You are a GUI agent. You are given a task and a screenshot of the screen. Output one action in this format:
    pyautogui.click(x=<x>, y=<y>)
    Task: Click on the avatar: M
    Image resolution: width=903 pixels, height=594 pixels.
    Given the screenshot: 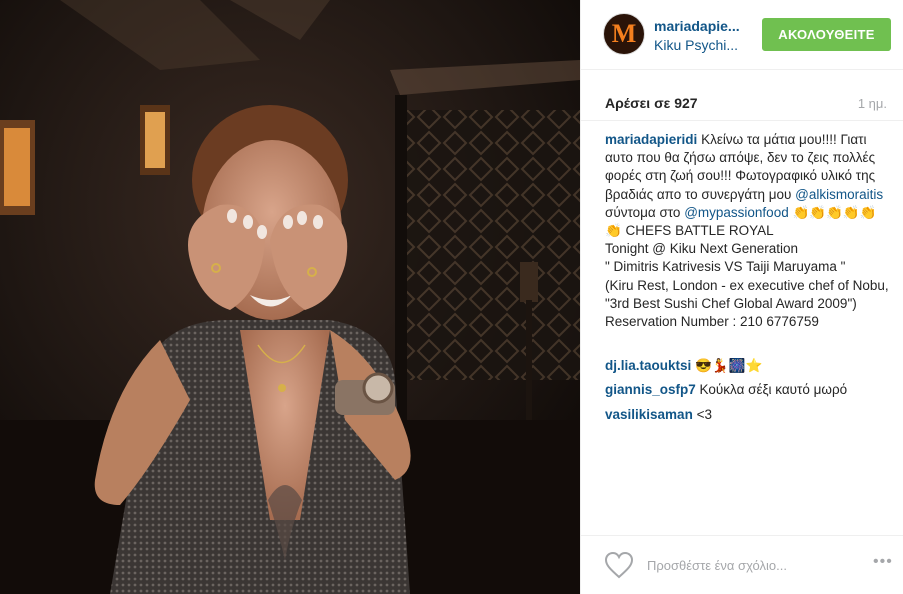 What is the action you would take?
    pyautogui.click(x=624, y=34)
    